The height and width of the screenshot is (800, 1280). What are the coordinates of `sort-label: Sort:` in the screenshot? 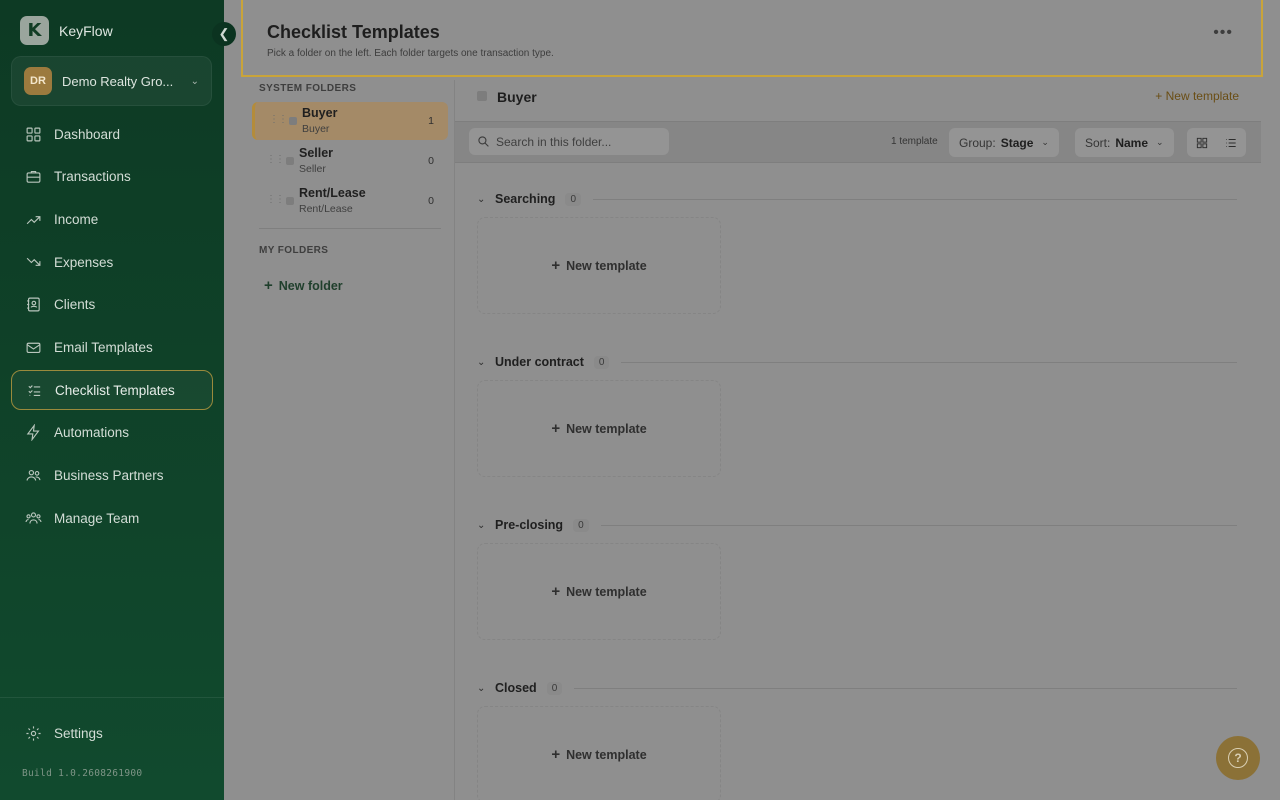 It's located at (1098, 142).